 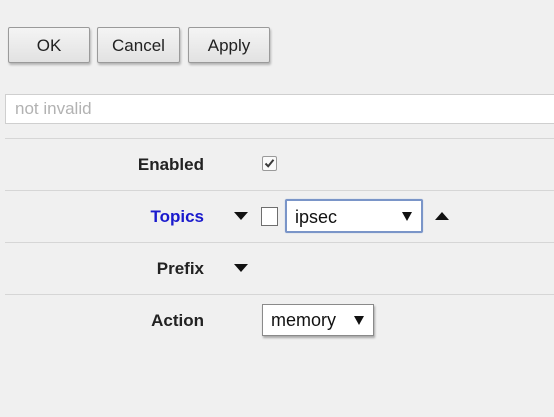 I want to click on topics-select: ipsec, so click(x=354, y=216).